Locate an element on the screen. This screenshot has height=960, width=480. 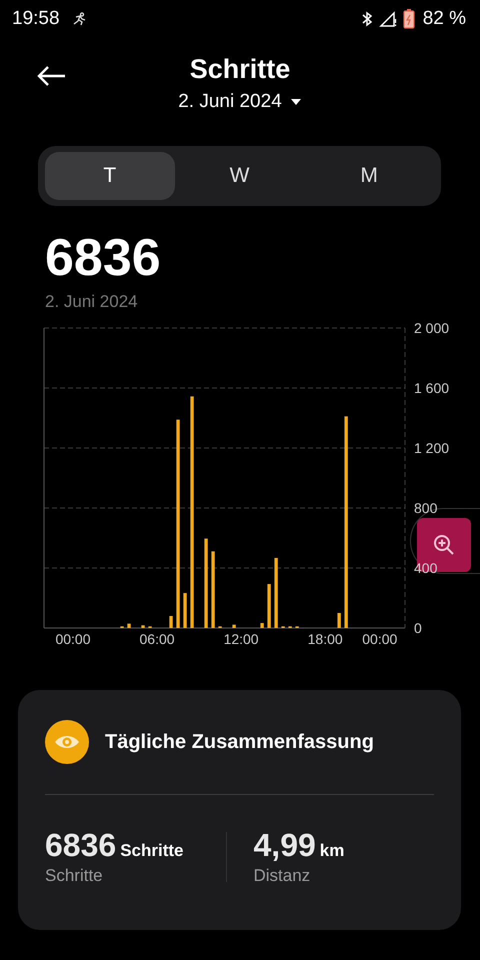
back-arrow-icon is located at coordinates (51, 76).